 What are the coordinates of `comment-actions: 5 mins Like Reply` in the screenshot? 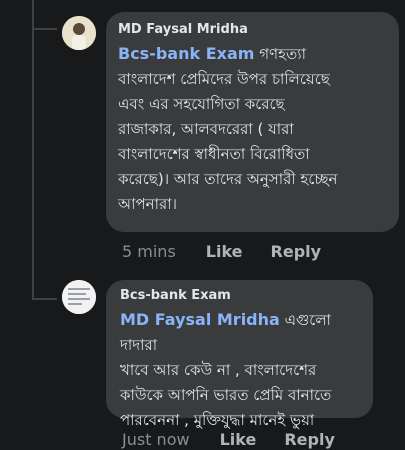 It's located at (235, 251).